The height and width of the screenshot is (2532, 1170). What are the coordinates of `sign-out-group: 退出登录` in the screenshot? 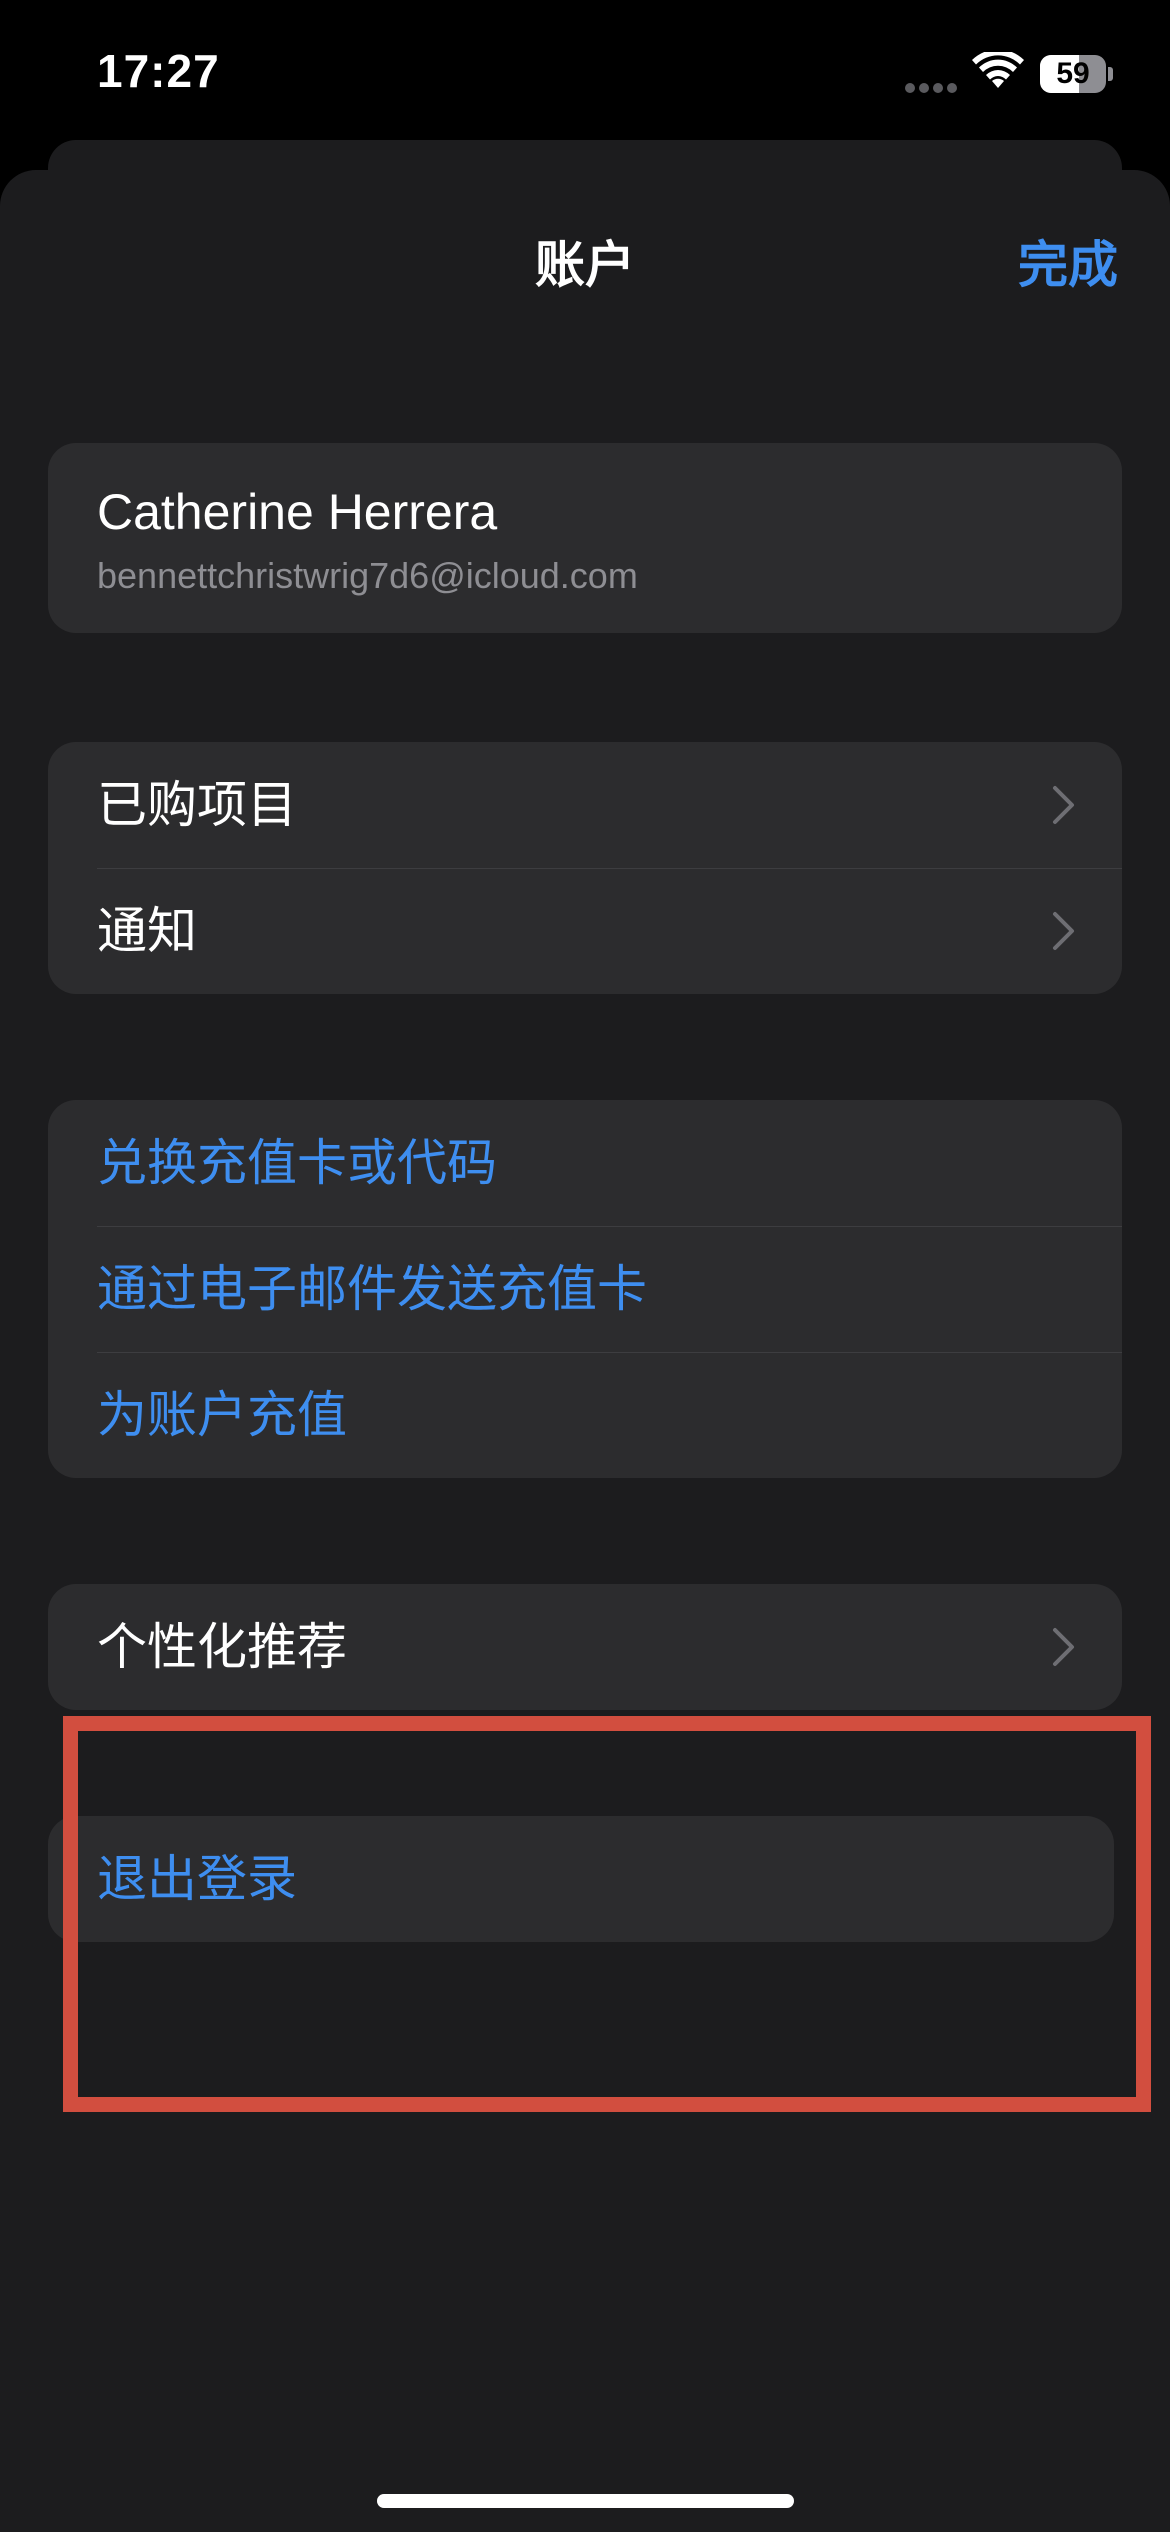 It's located at (581, 1879).